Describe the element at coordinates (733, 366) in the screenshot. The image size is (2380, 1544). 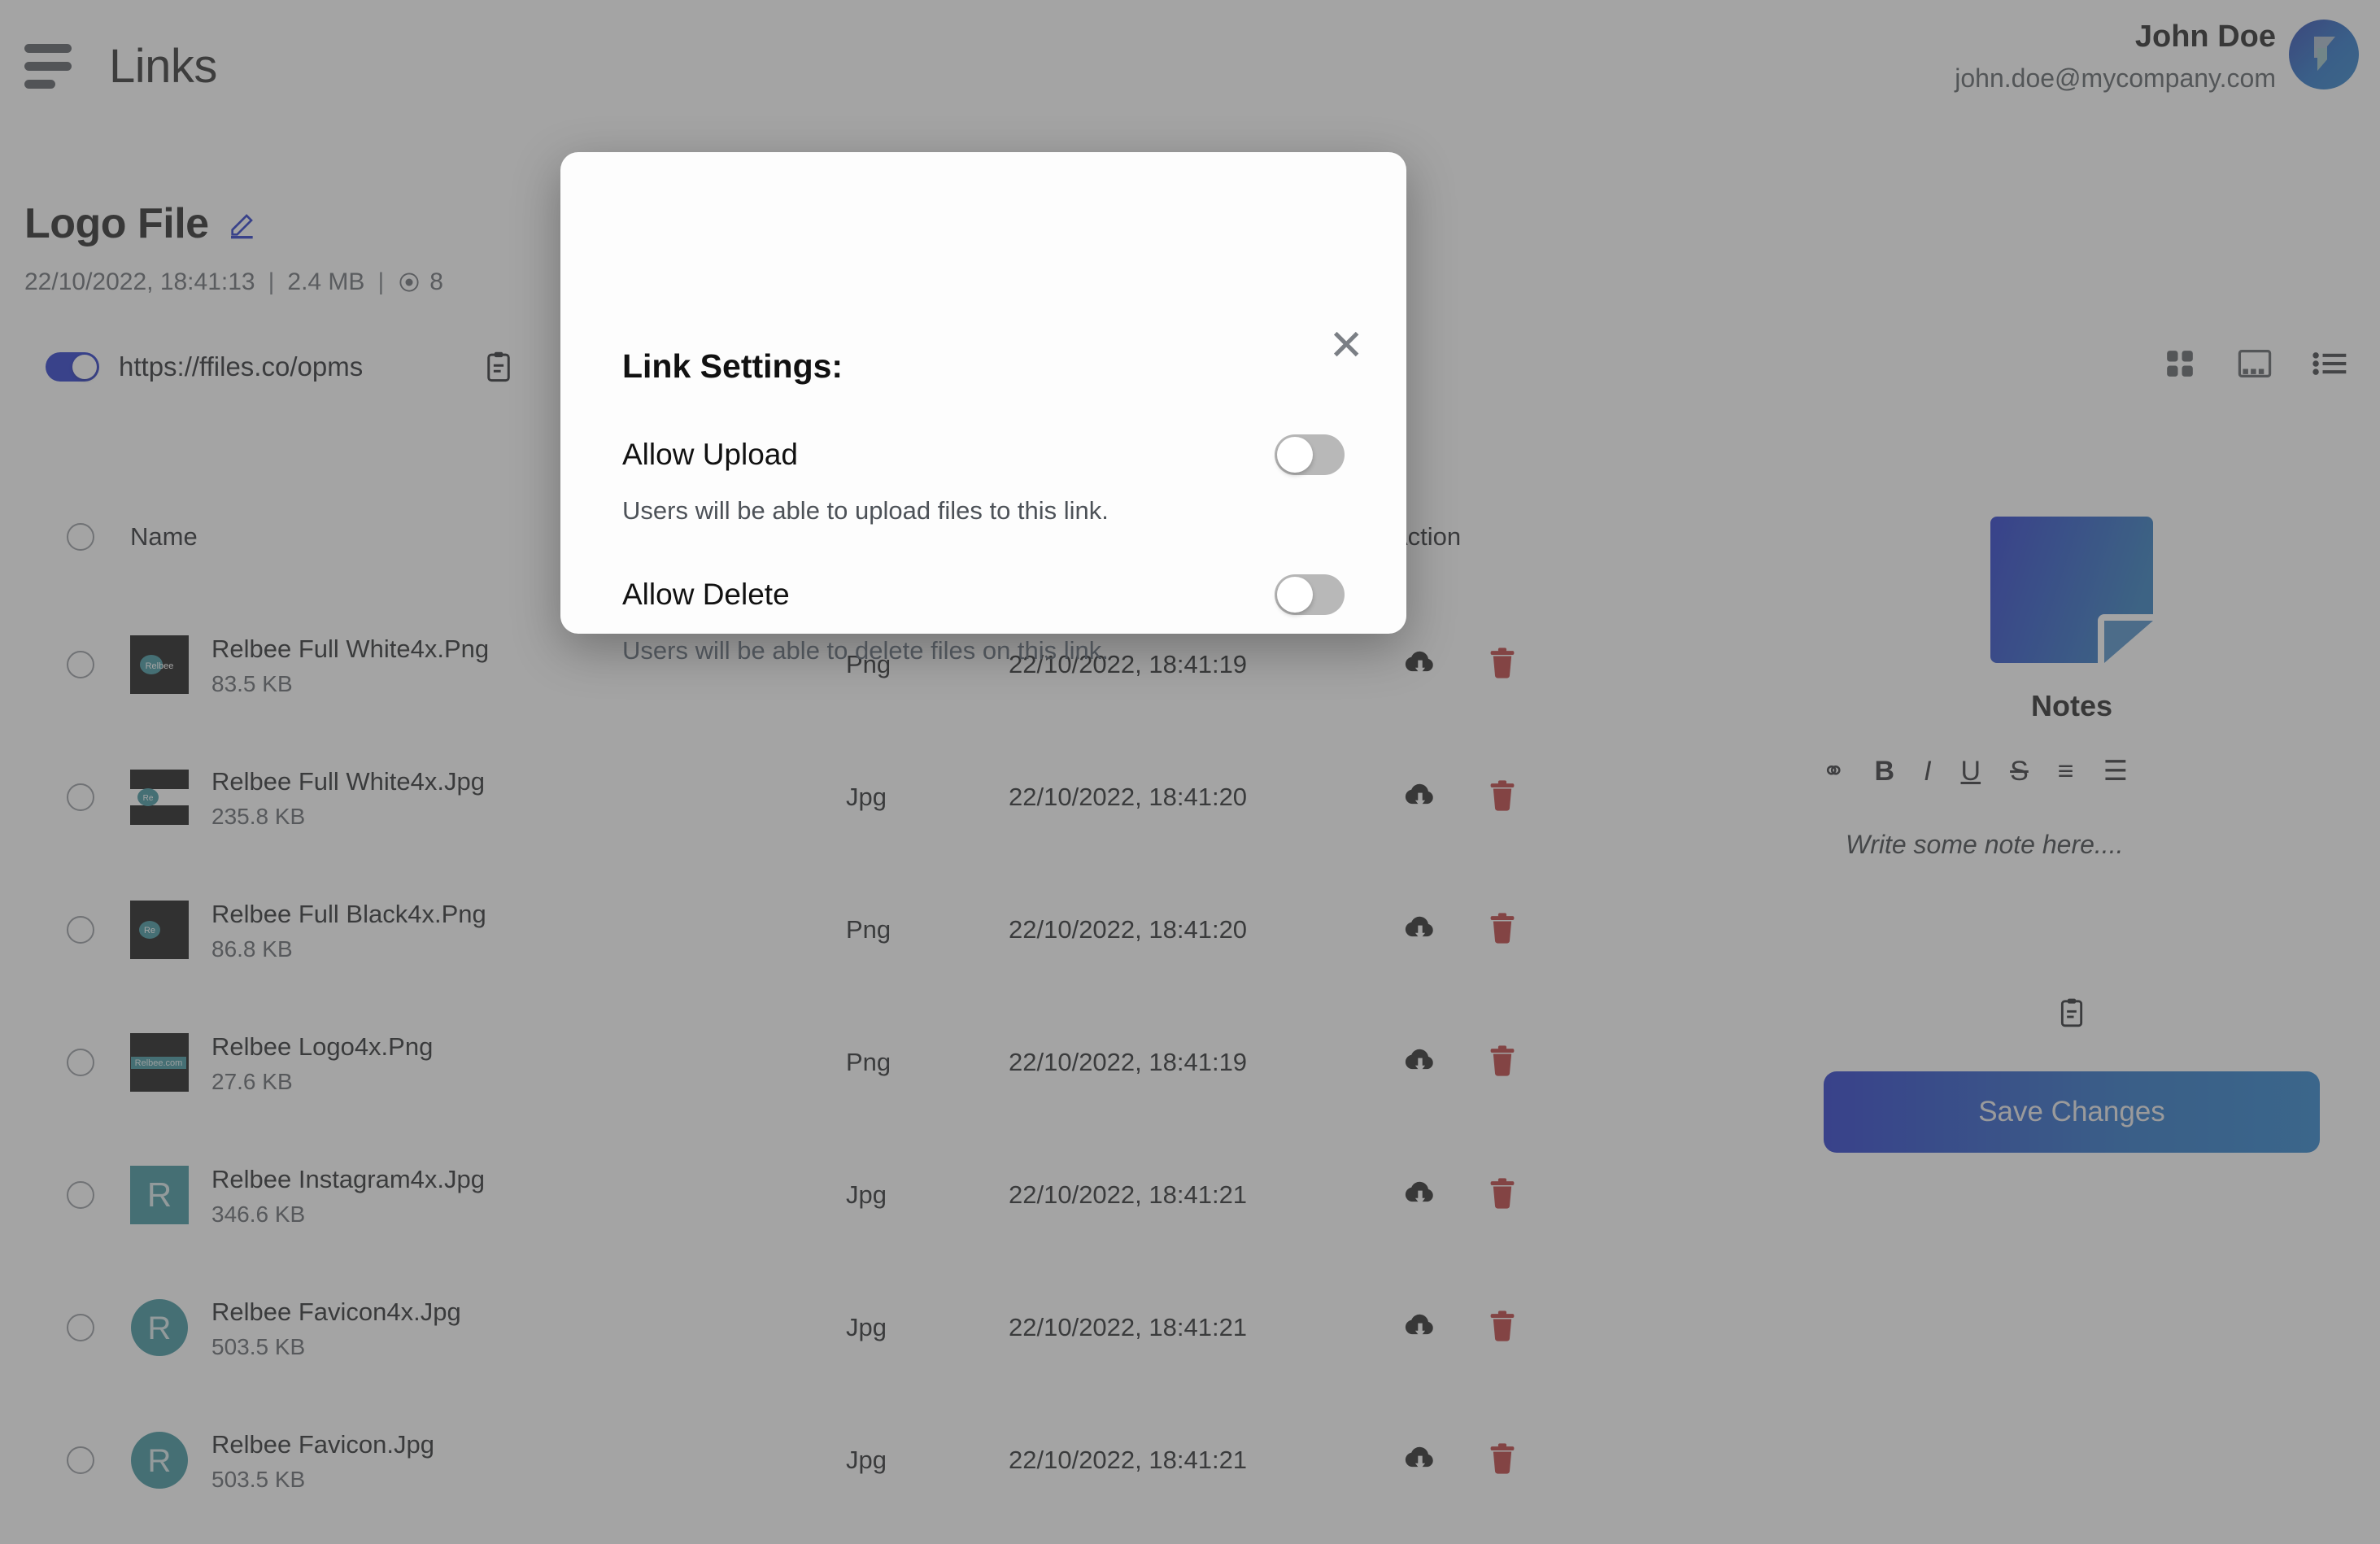
I see `modal-title: Link Settings:` at that location.